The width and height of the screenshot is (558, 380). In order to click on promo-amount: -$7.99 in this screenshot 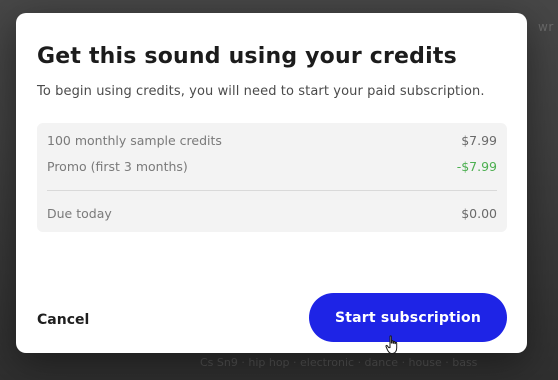, I will do `click(476, 166)`.